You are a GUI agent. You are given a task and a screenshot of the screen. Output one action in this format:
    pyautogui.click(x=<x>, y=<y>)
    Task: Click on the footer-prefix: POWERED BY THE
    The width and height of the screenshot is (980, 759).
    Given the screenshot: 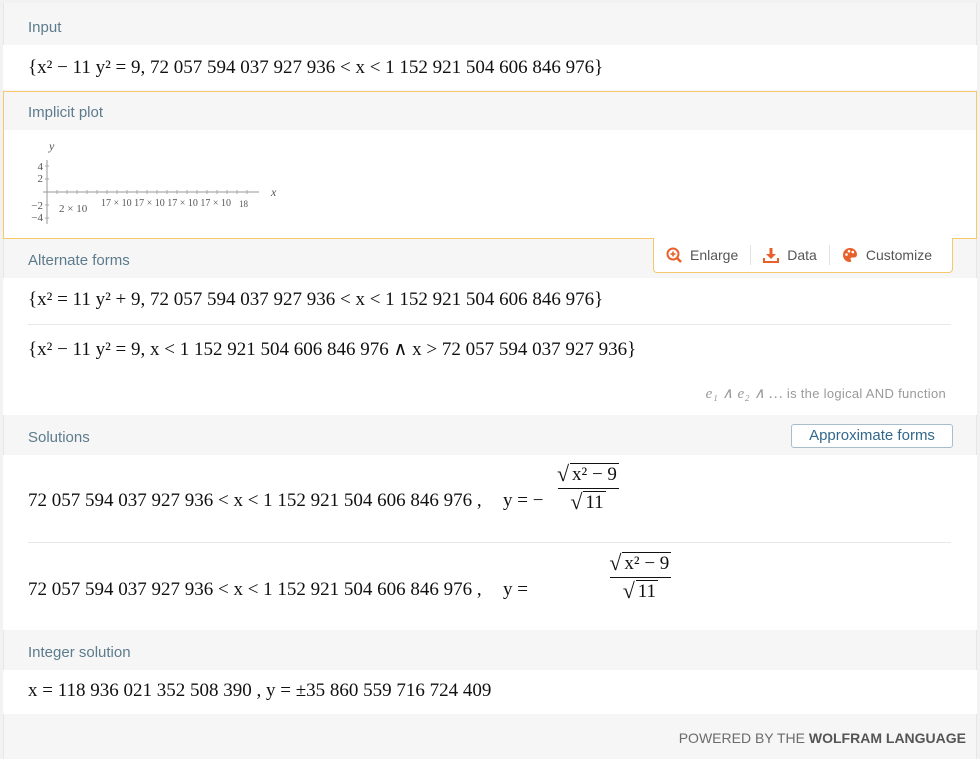 What is the action you would take?
    pyautogui.click(x=742, y=738)
    